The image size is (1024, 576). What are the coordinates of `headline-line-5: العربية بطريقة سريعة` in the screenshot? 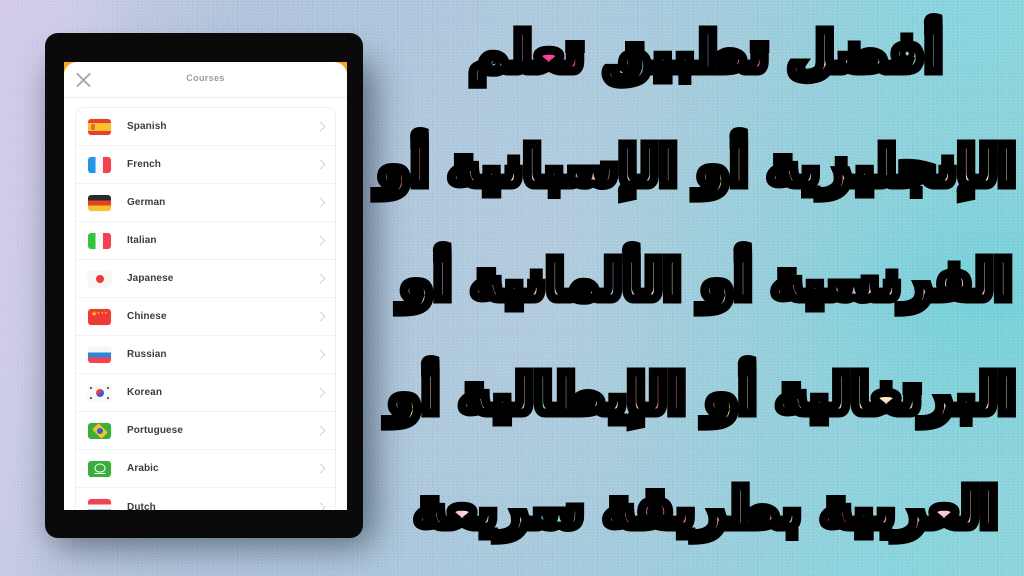 It's located at (706, 509).